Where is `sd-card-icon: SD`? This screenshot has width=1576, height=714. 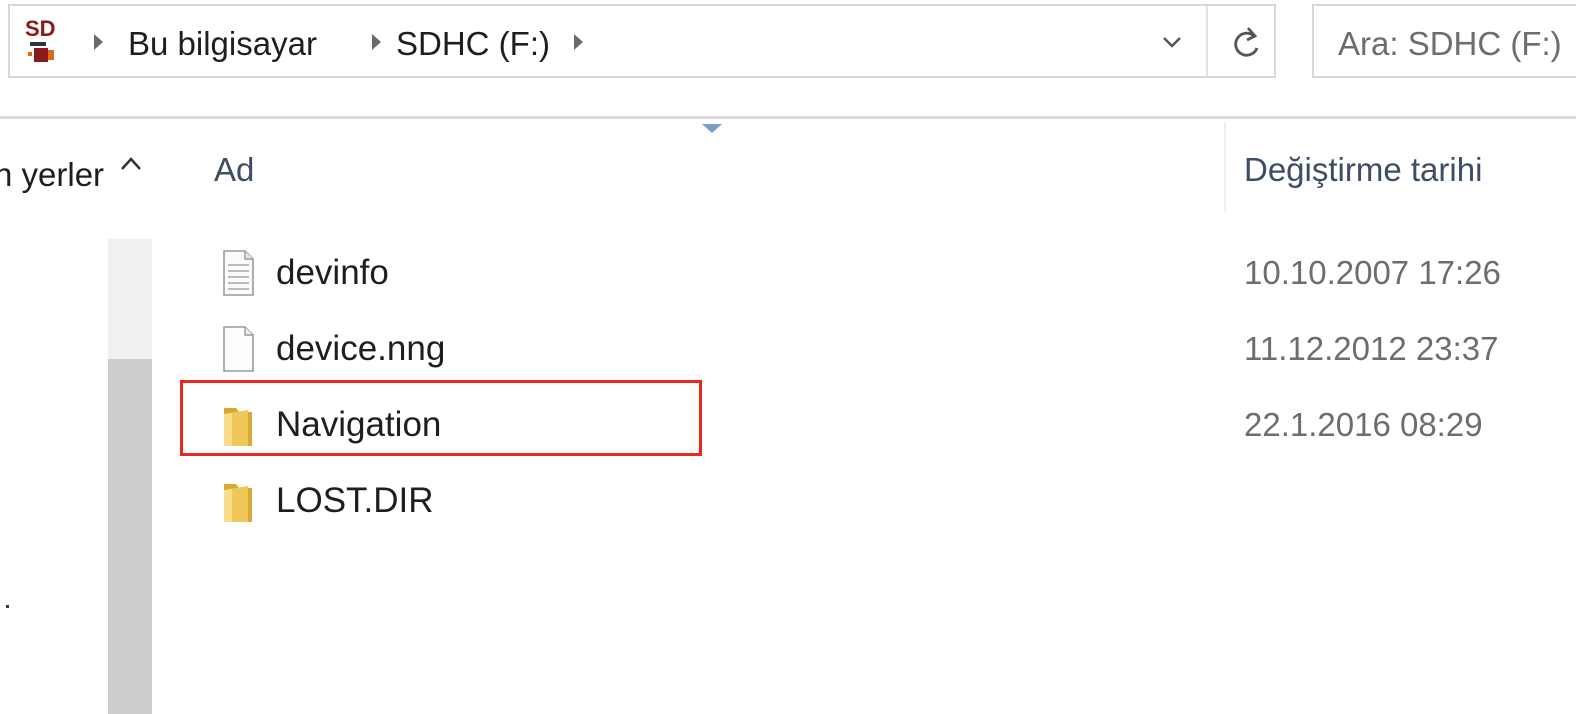
sd-card-icon: SD is located at coordinates (40, 39).